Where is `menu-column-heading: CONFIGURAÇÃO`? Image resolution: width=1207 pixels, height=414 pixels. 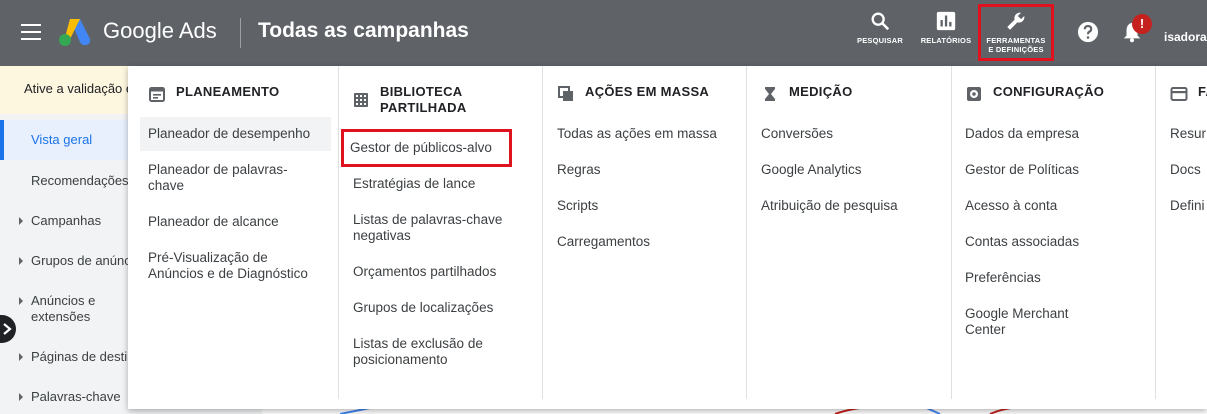 menu-column-heading: CONFIGURAÇÃO is located at coordinates (1034, 93).